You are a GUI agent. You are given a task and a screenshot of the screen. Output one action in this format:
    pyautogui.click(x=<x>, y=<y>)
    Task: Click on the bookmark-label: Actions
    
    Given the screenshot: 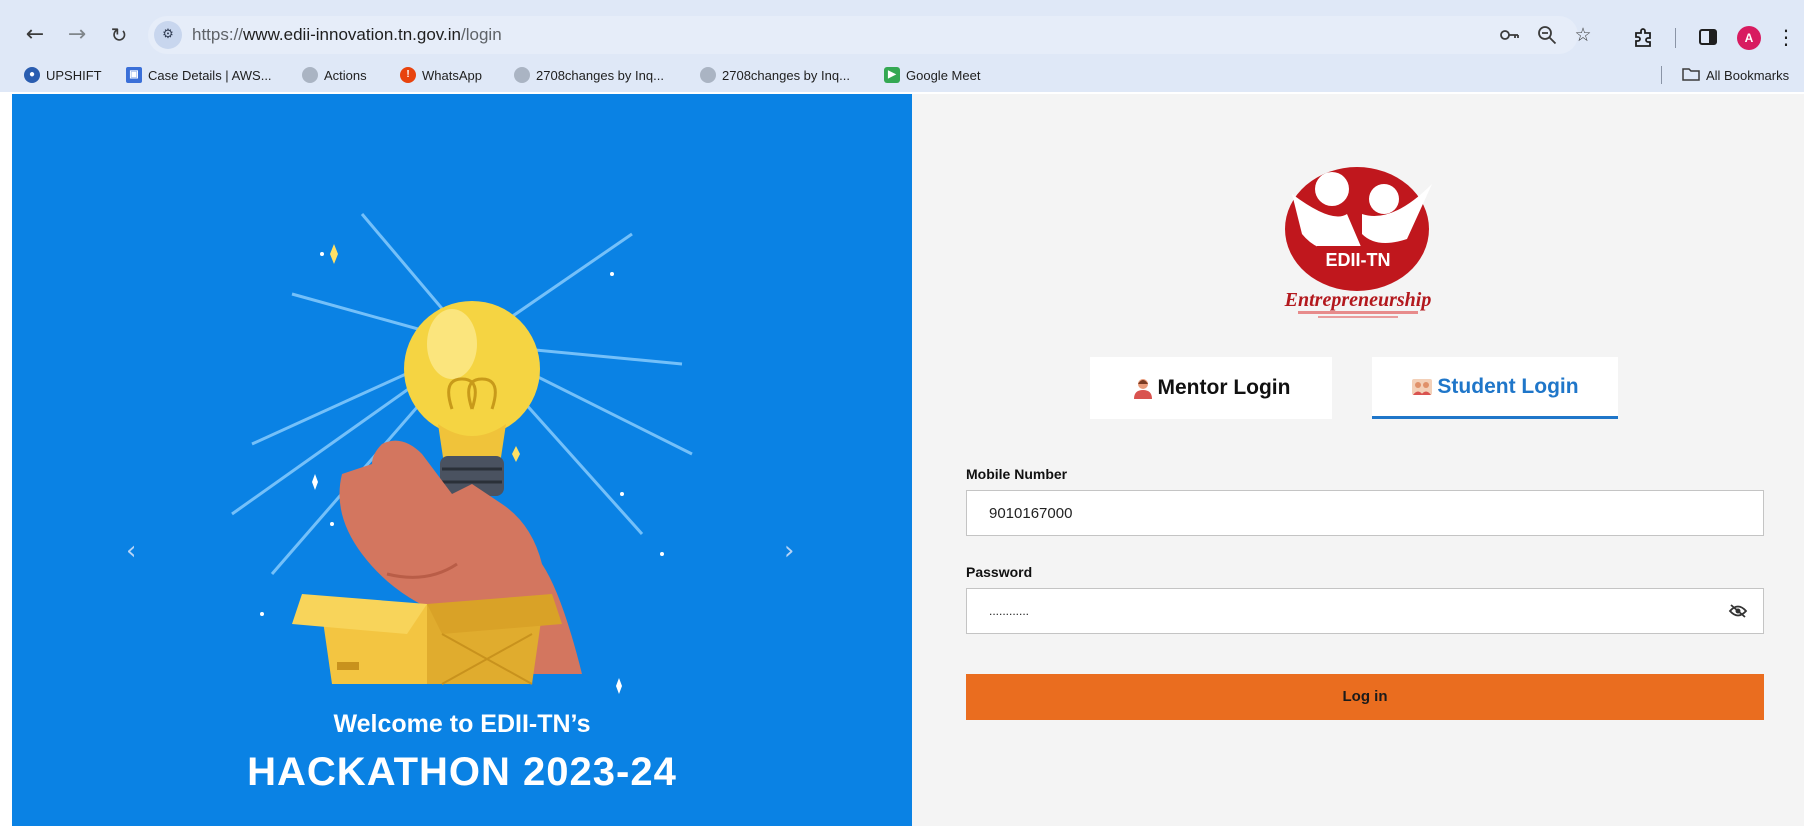 What is the action you would take?
    pyautogui.click(x=345, y=75)
    